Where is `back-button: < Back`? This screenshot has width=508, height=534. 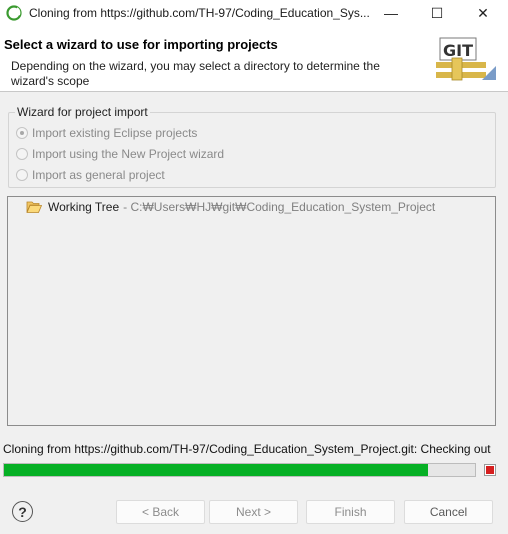 back-button: < Back is located at coordinates (160, 512).